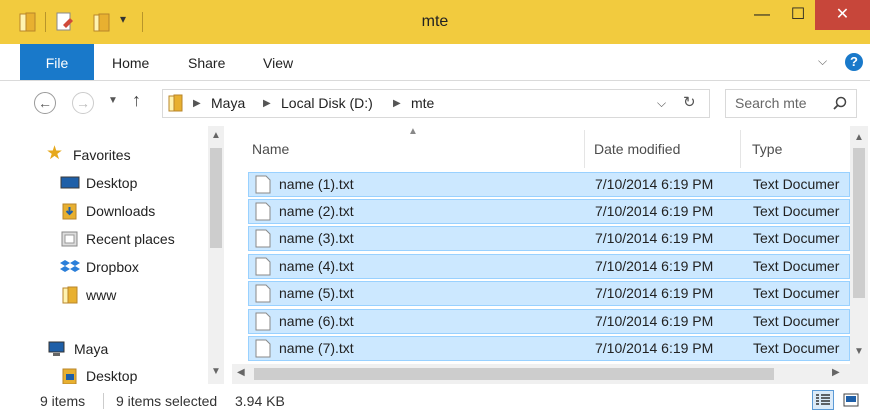  What do you see at coordinates (435, 22) in the screenshot?
I see `title-bar: mte ▾ — ☐ ✕` at bounding box center [435, 22].